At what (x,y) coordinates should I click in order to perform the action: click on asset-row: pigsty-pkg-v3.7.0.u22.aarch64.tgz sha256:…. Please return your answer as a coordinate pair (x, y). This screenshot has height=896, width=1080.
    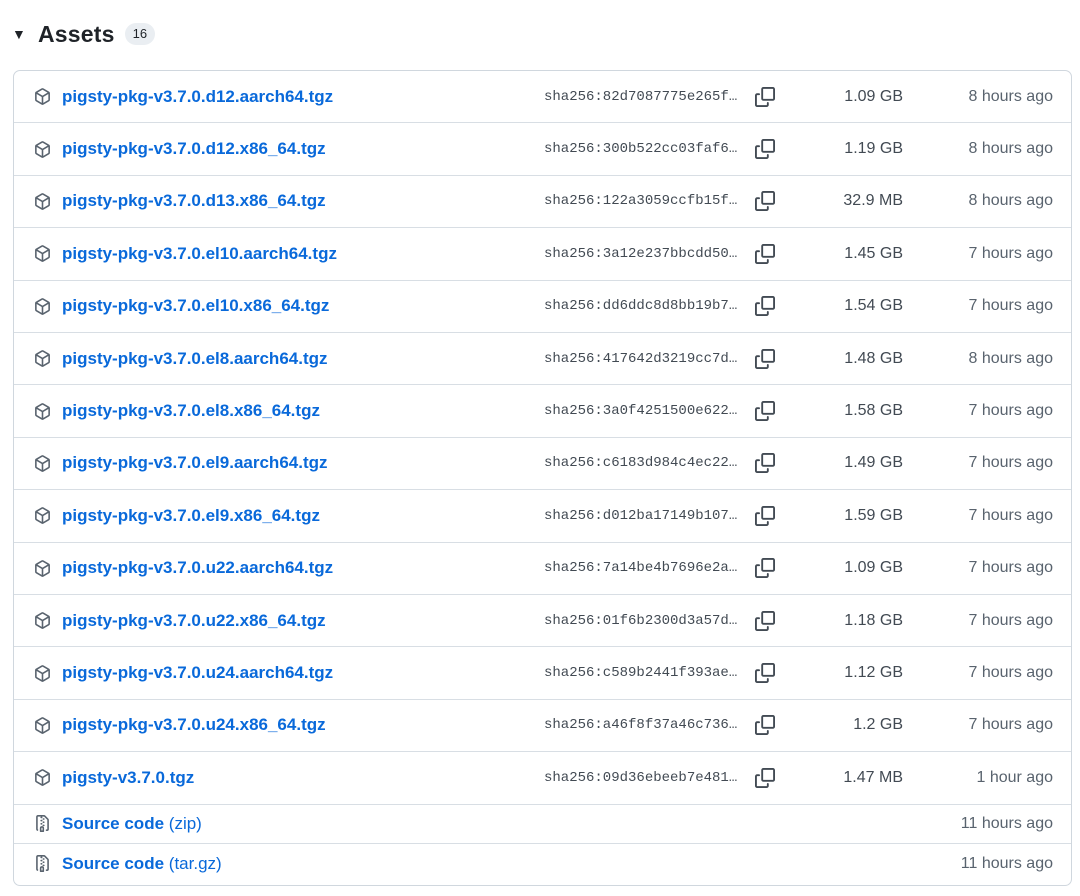
    Looking at the image, I should click on (542, 569).